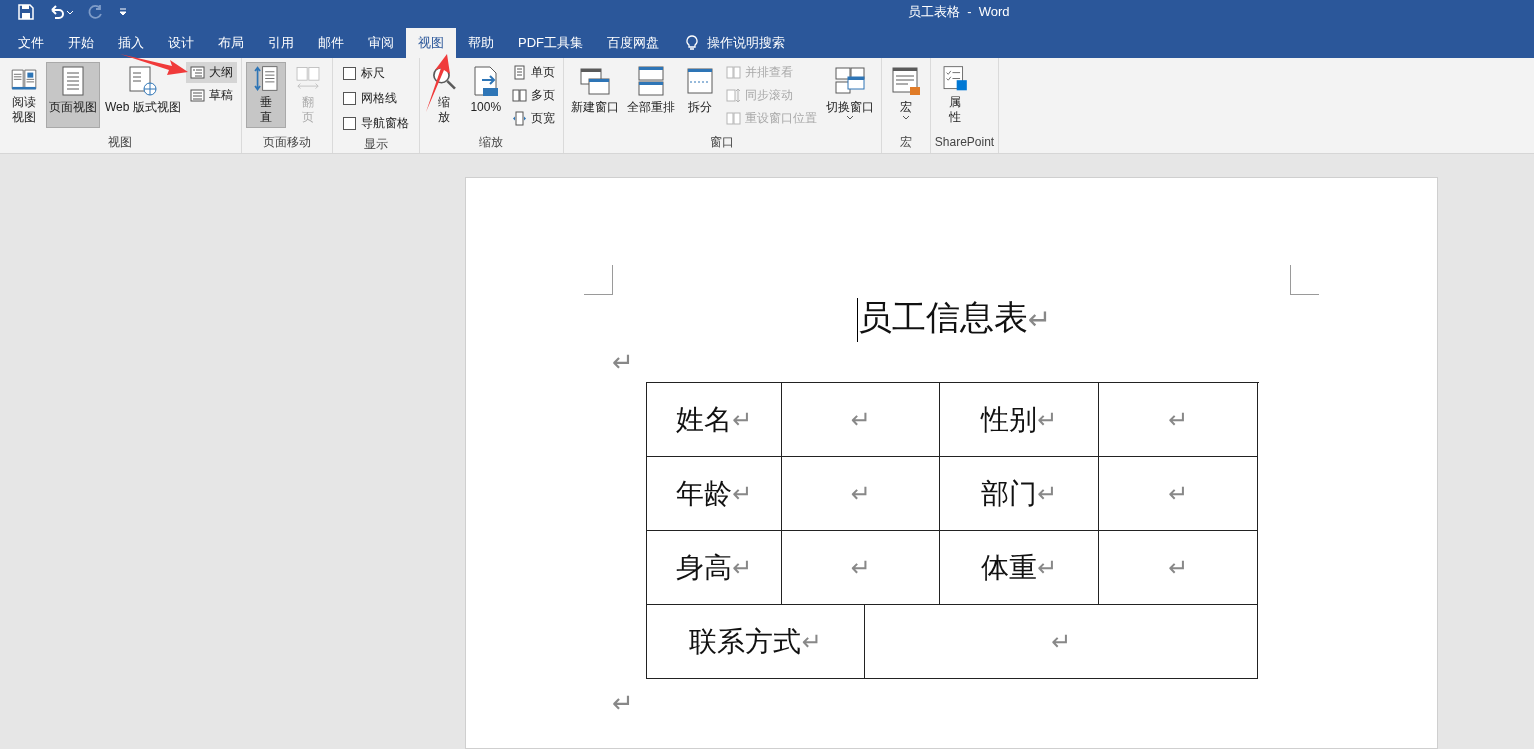 This screenshot has height=749, width=1534. I want to click on ribbon-button: 拆分, so click(699, 95).